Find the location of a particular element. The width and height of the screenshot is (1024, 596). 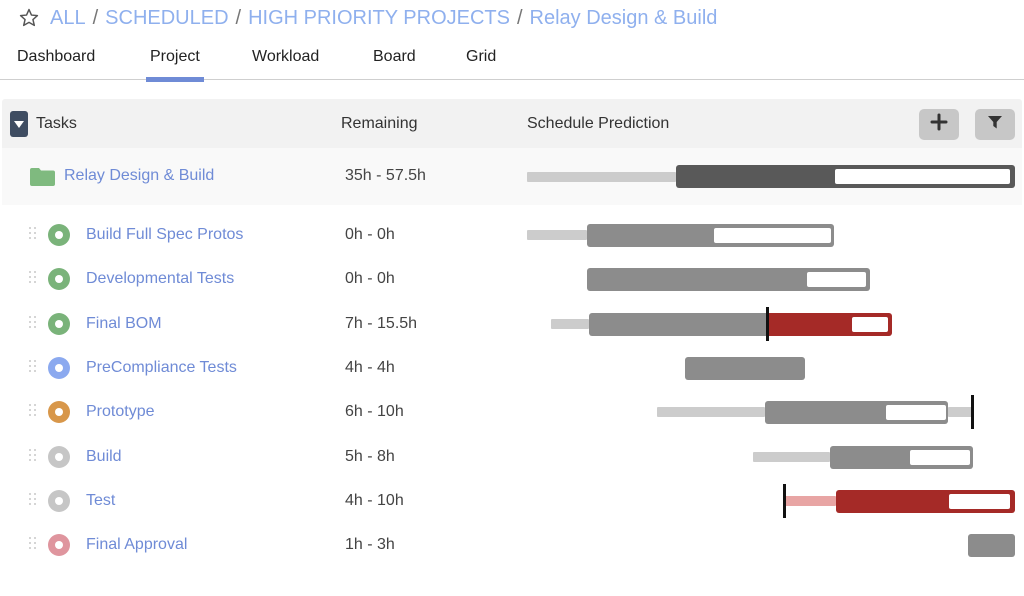

task-row: Final BOM 7h - 15.5h is located at coordinates (512, 324).